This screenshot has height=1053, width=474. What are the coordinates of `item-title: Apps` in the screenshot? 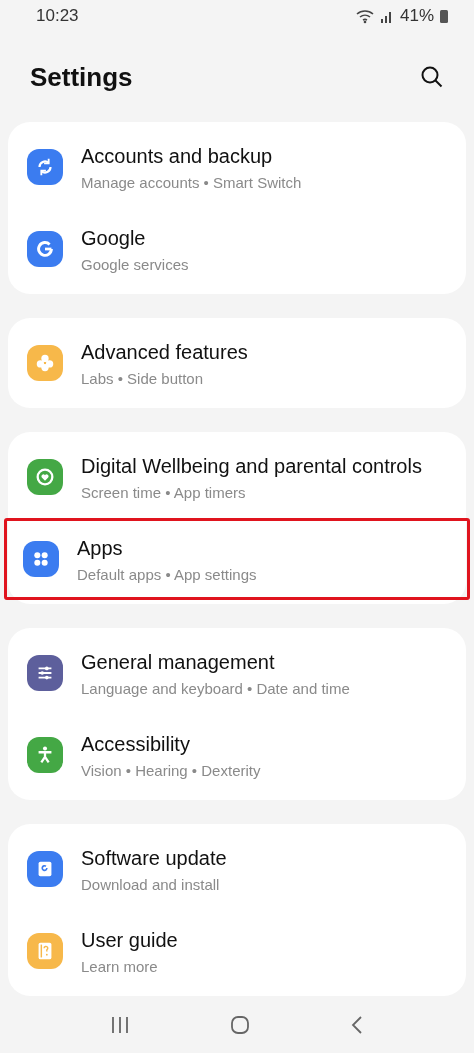 It's located at (100, 549).